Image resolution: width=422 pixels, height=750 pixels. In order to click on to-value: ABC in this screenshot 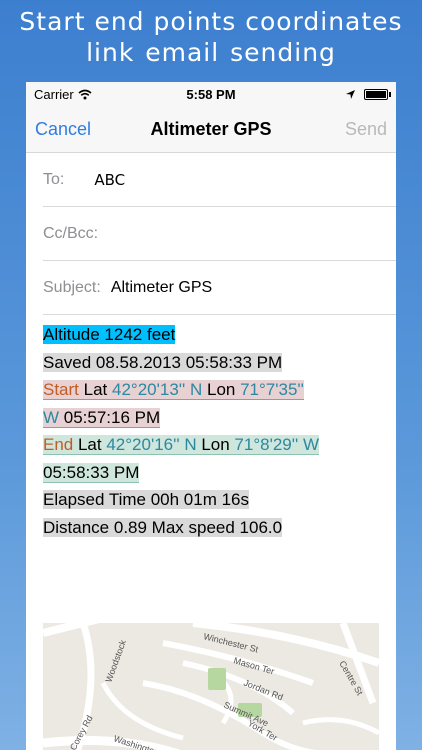, I will do `click(109, 180)`.